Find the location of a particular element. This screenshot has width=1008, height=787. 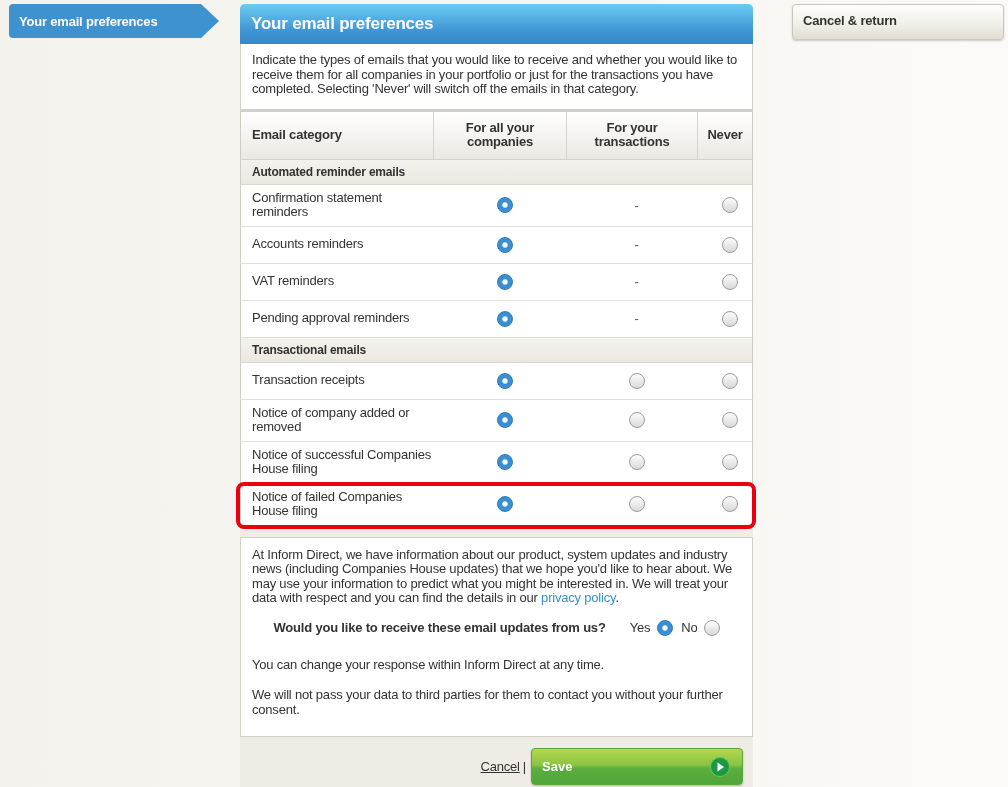

panel-title: Your email preferences is located at coordinates (342, 24).